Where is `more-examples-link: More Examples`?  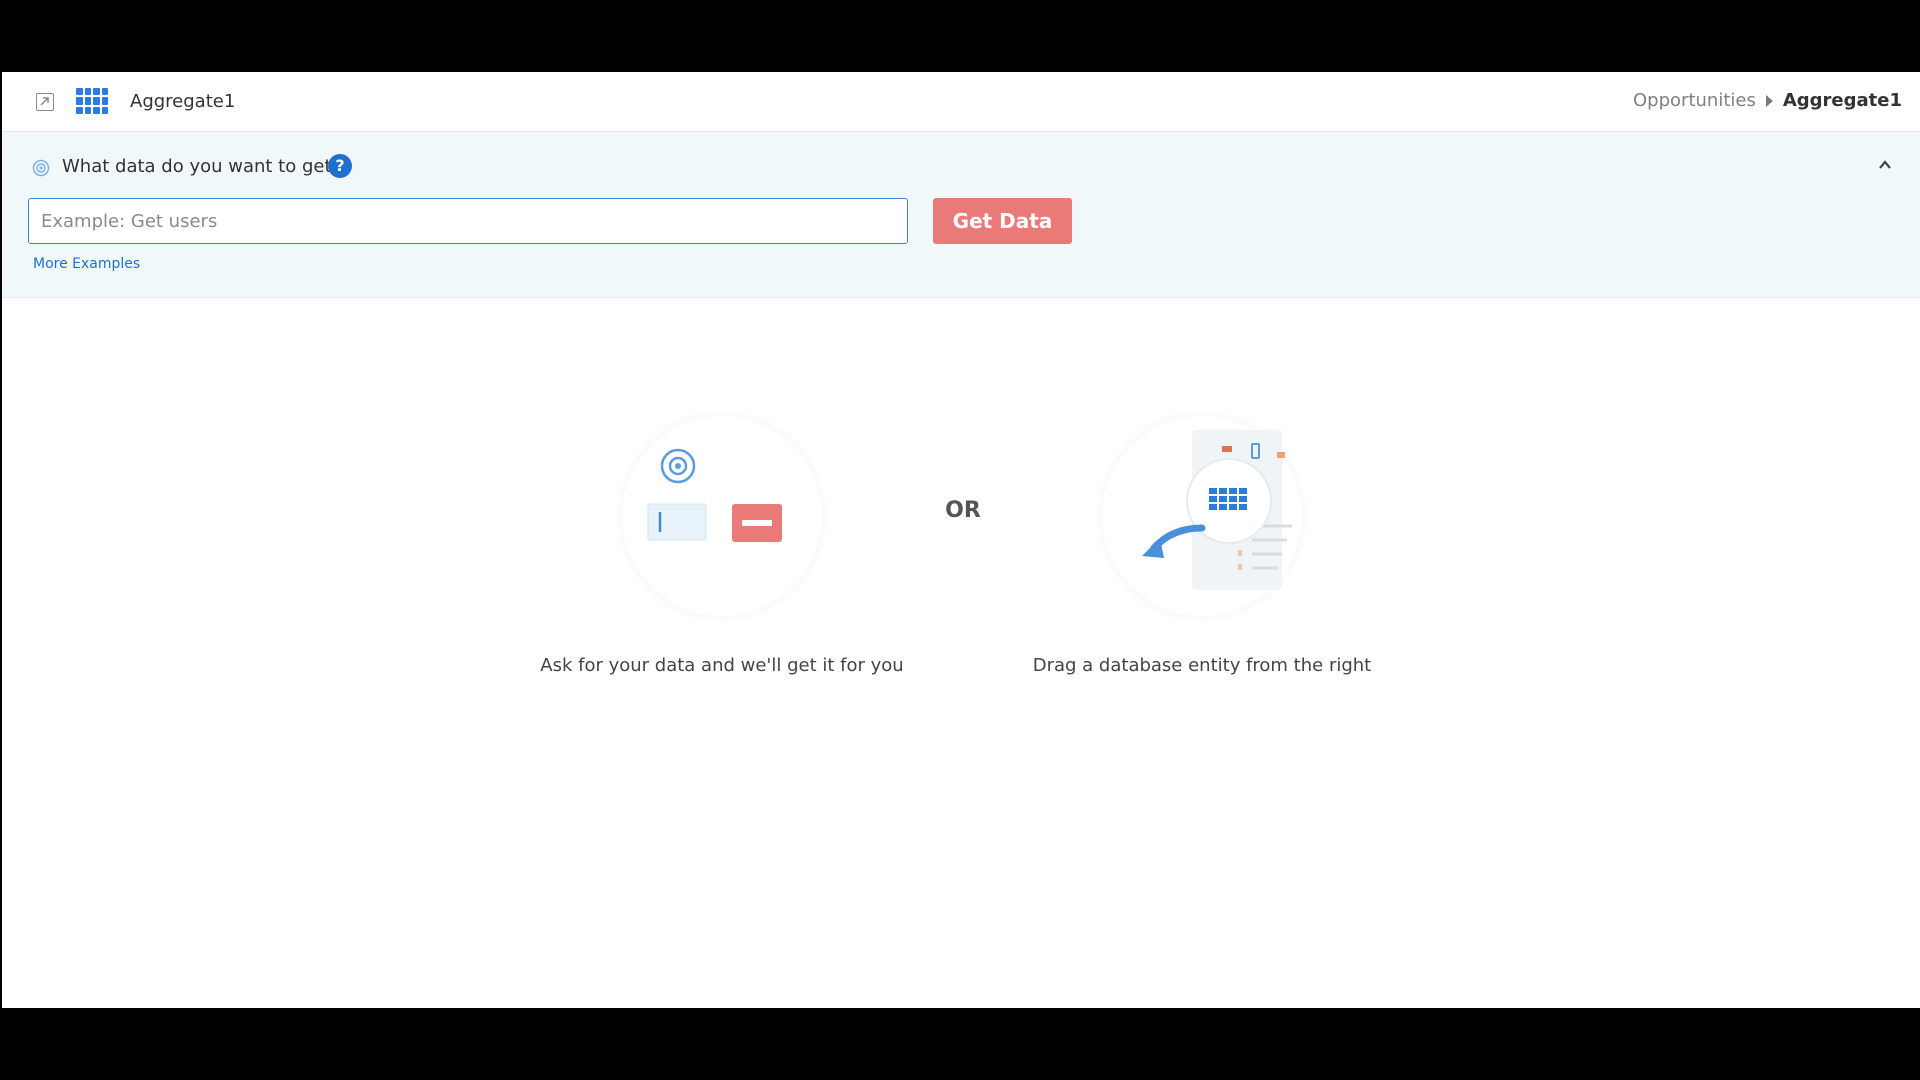 more-examples-link: More Examples is located at coordinates (86, 264).